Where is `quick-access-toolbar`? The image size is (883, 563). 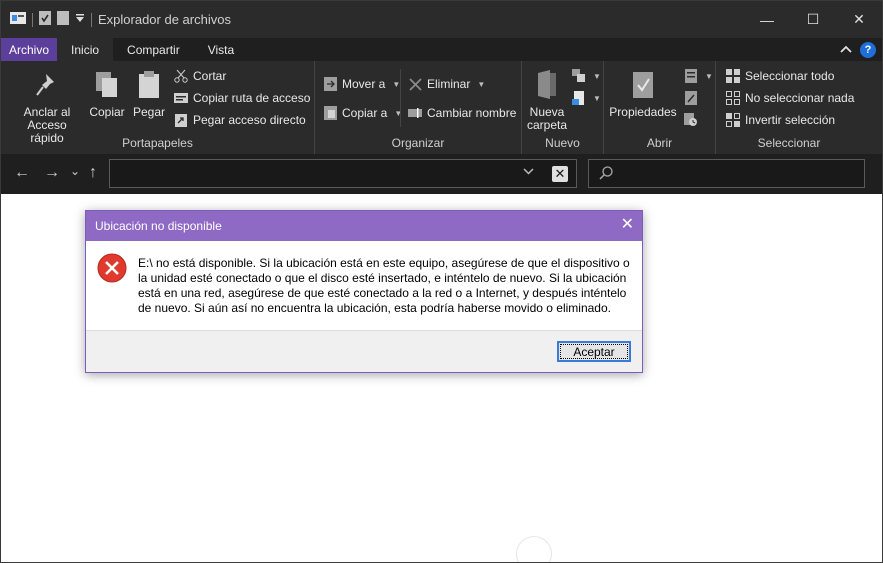 quick-access-toolbar is located at coordinates (46, 19).